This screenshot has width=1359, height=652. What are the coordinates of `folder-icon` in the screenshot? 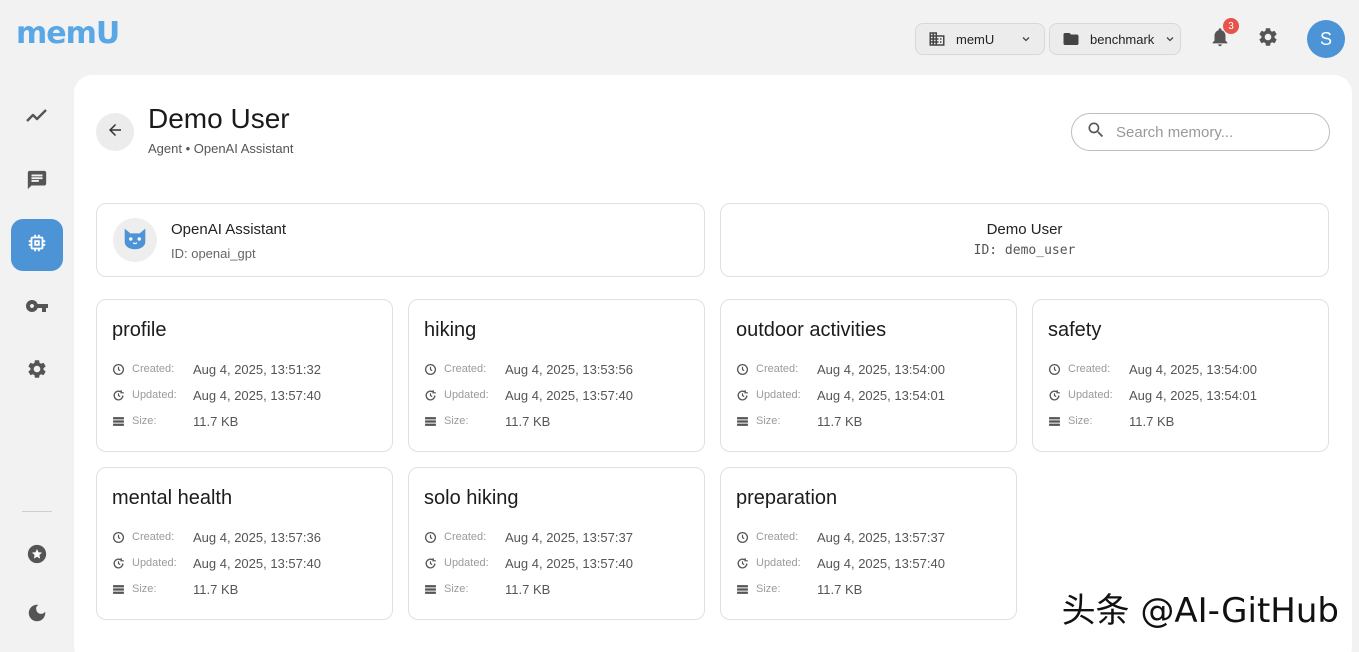 It's located at (1071, 39).